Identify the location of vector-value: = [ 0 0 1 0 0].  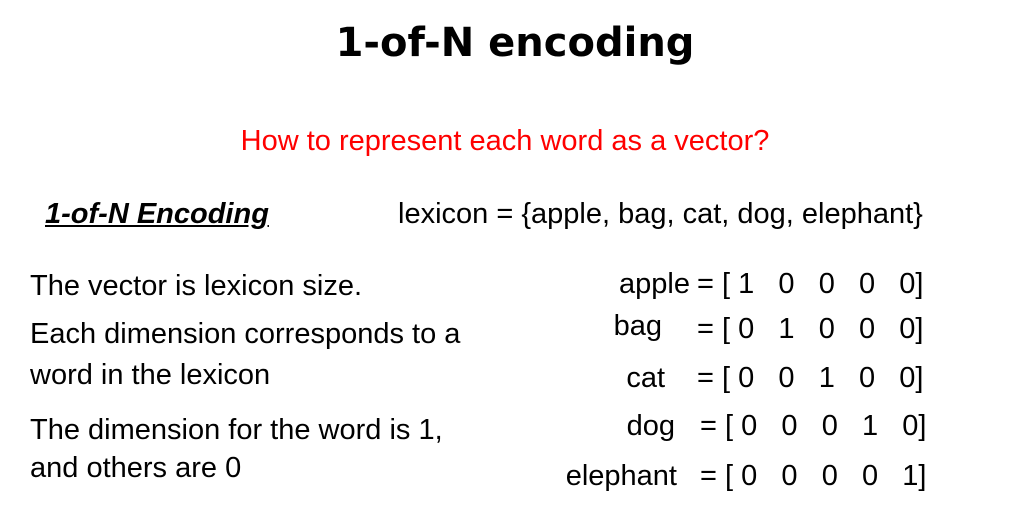
(810, 378).